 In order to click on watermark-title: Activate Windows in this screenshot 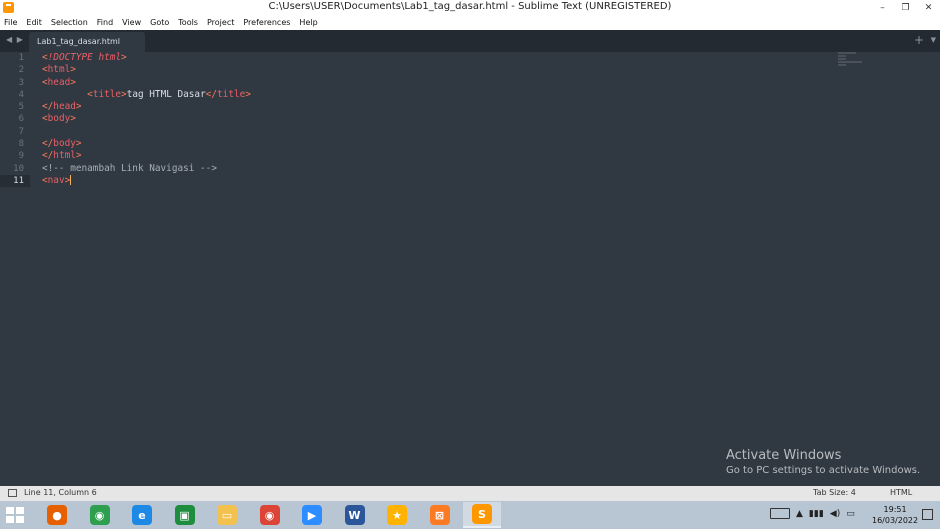, I will do `click(784, 455)`.